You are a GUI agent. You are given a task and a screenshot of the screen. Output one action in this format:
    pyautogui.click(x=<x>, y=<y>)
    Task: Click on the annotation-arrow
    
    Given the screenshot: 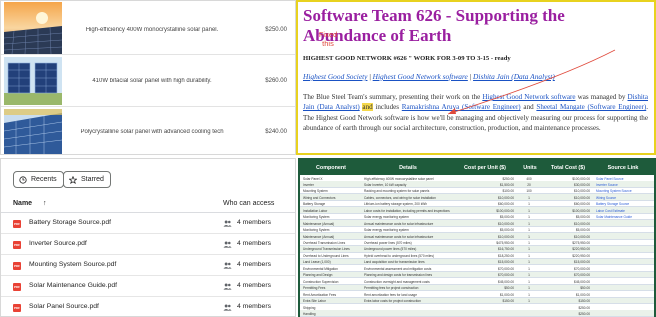 What is the action you would take?
    pyautogui.click(x=531, y=82)
    